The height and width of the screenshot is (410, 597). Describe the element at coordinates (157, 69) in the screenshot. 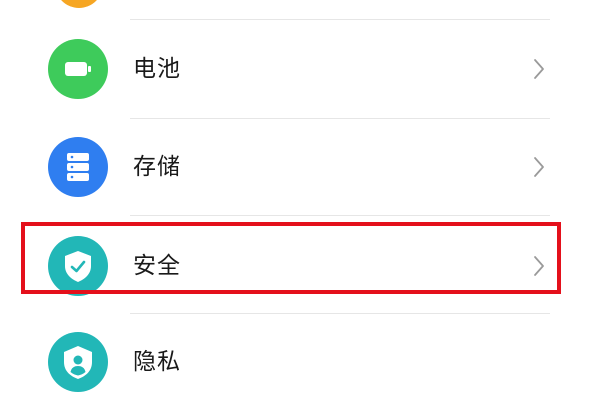

I see `settings-item-label: 电池` at that location.